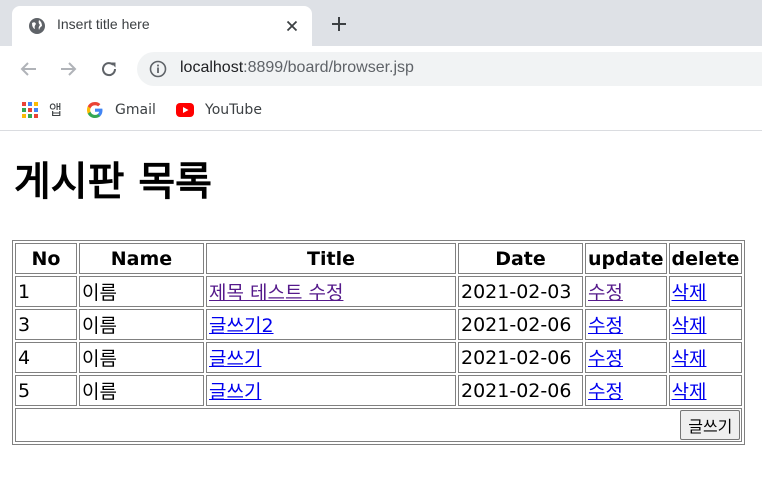  Describe the element at coordinates (328, 67) in the screenshot. I see `url-path: :8899/board/browser.jsp` at that location.